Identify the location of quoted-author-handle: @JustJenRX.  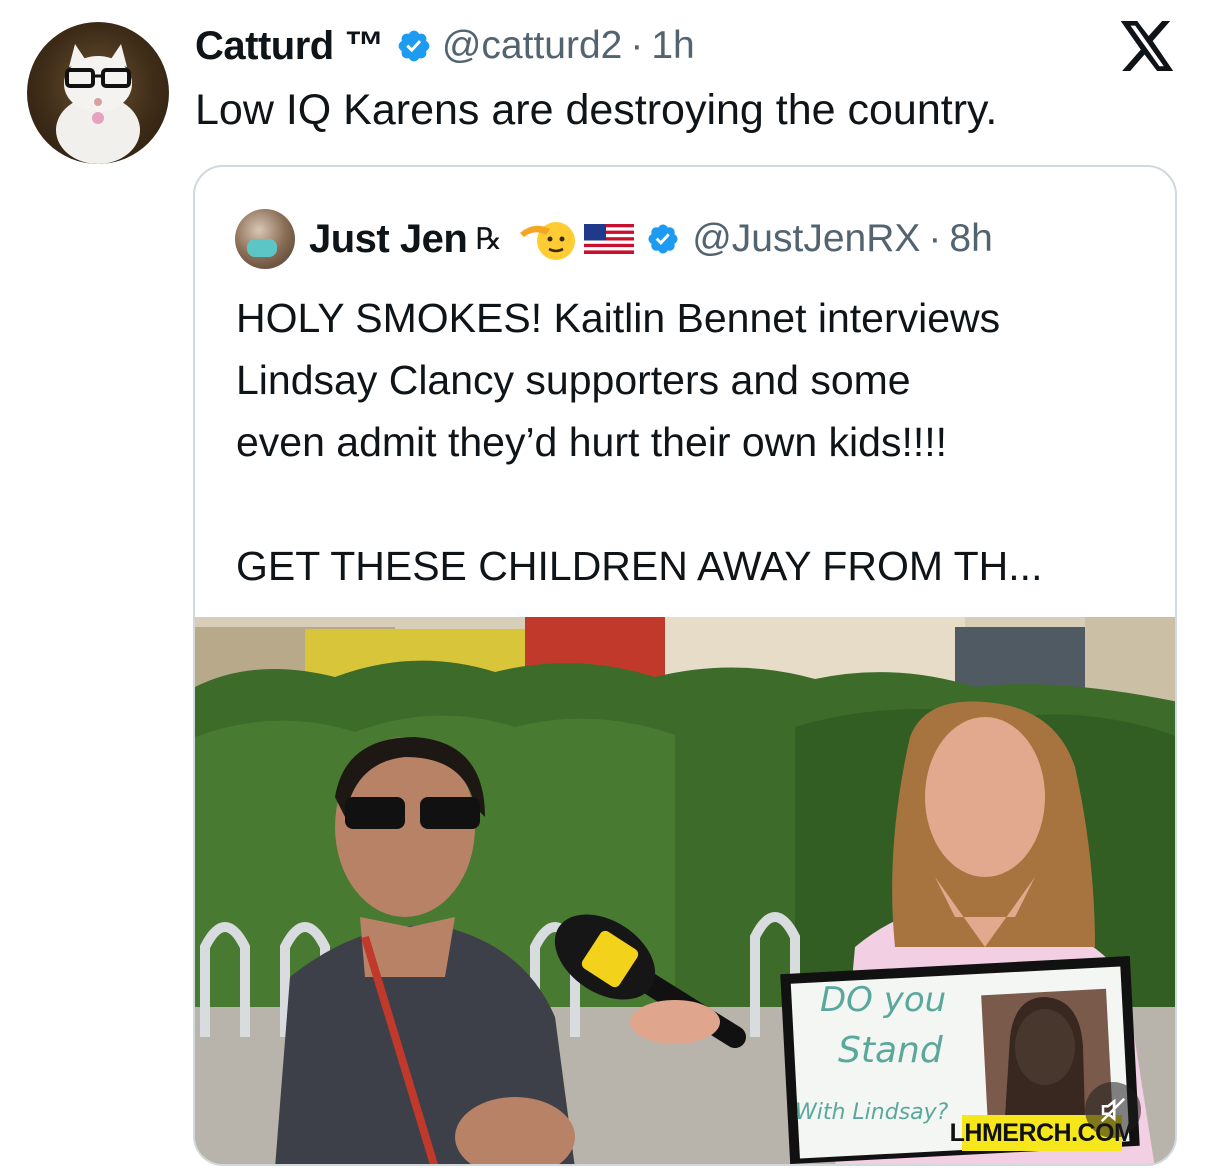
(806, 239).